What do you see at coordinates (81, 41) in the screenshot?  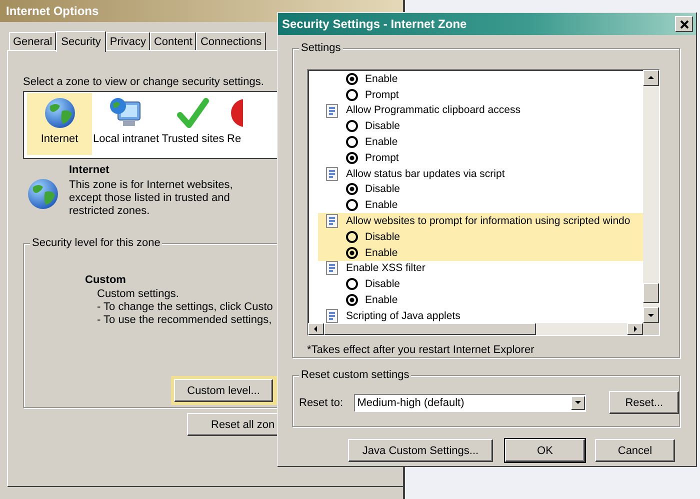 I see `tab: Security` at bounding box center [81, 41].